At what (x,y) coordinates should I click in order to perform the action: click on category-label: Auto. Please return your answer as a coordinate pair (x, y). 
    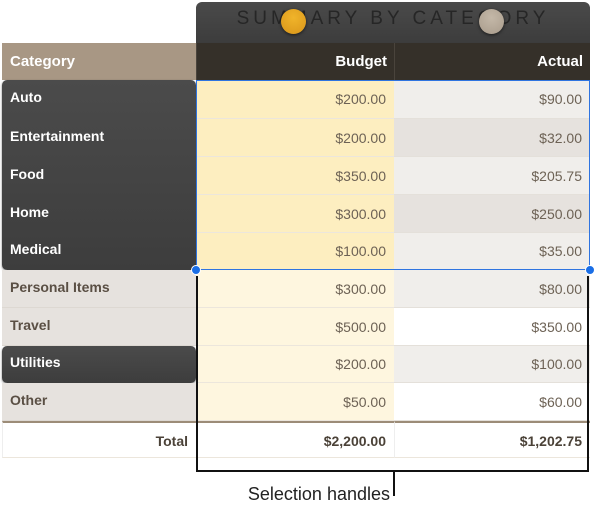
    Looking at the image, I should click on (26, 97).